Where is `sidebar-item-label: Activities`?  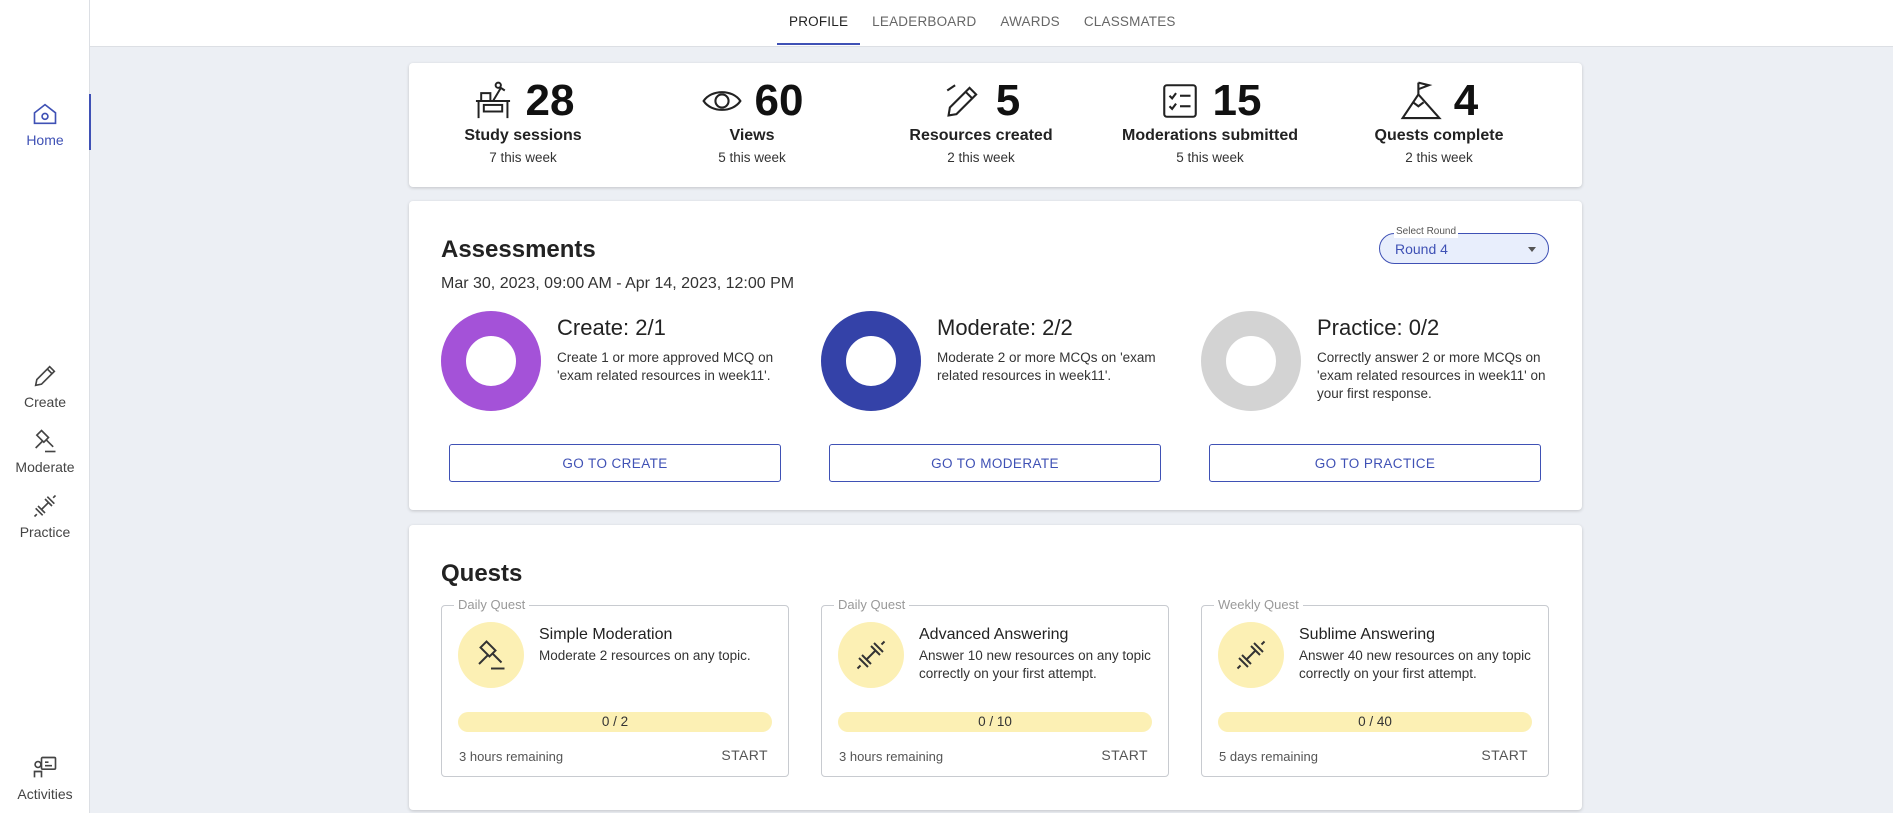
sidebar-item-label: Activities is located at coordinates (45, 794).